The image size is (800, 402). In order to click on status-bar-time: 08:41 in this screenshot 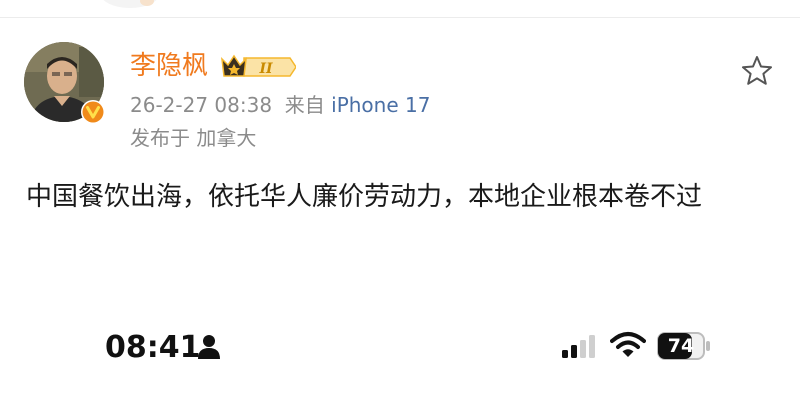, I will do `click(153, 347)`.